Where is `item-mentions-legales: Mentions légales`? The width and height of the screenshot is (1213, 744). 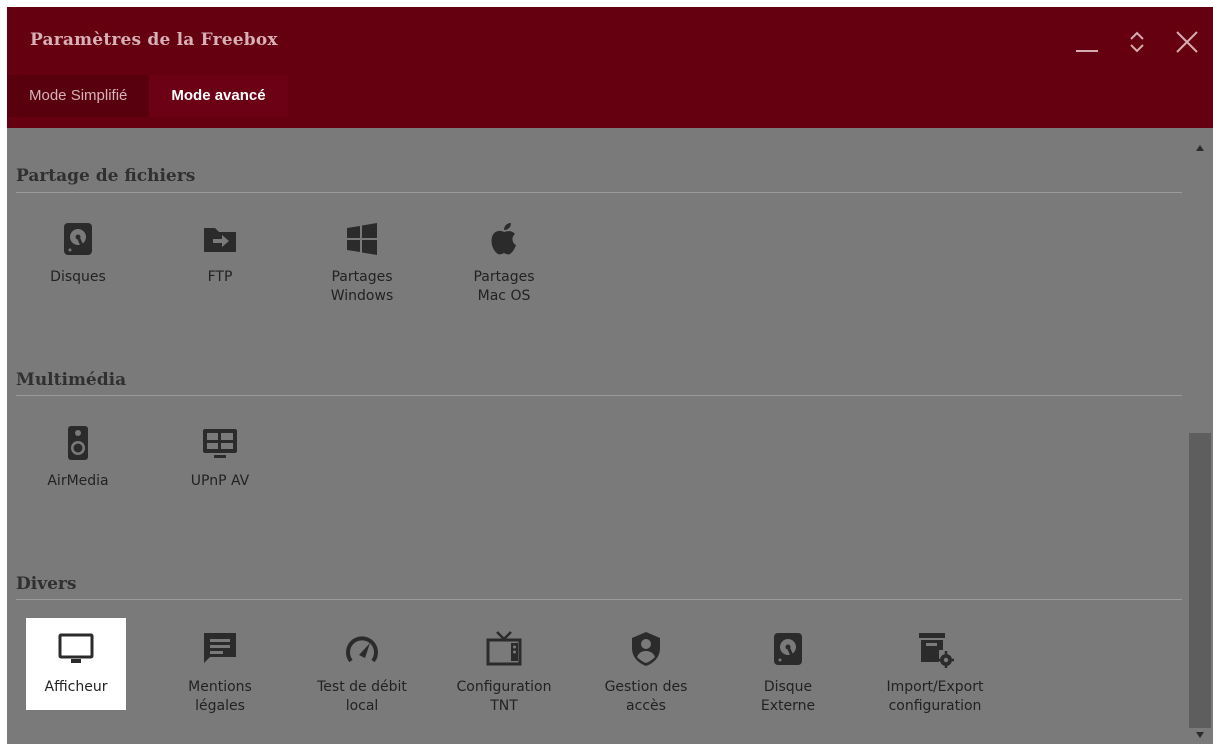
item-mentions-legales: Mentions légales is located at coordinates (220, 673).